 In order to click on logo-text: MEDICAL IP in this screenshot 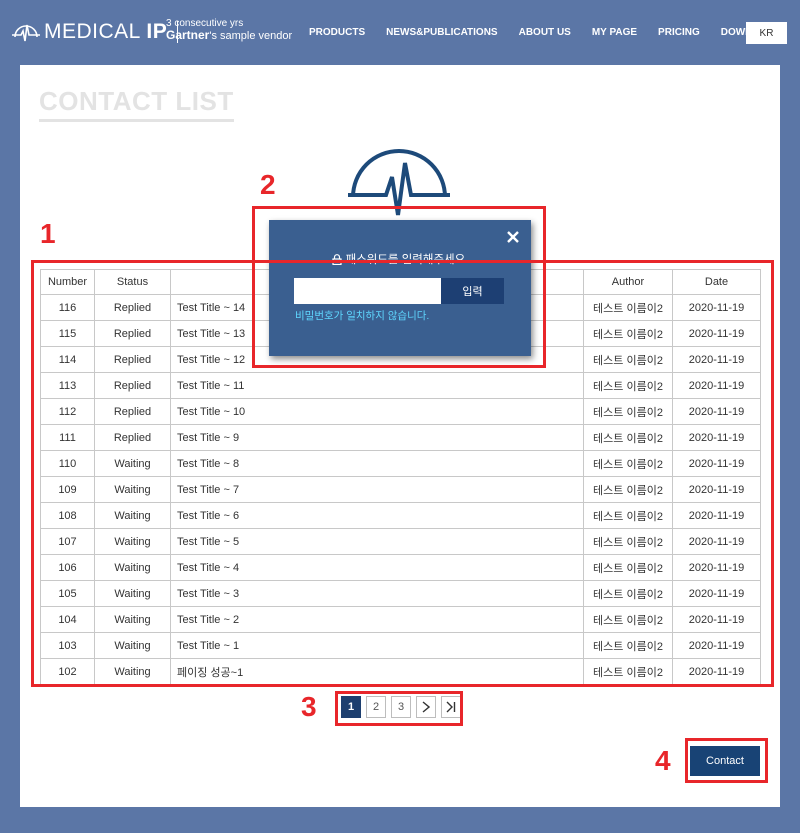, I will do `click(105, 32)`.